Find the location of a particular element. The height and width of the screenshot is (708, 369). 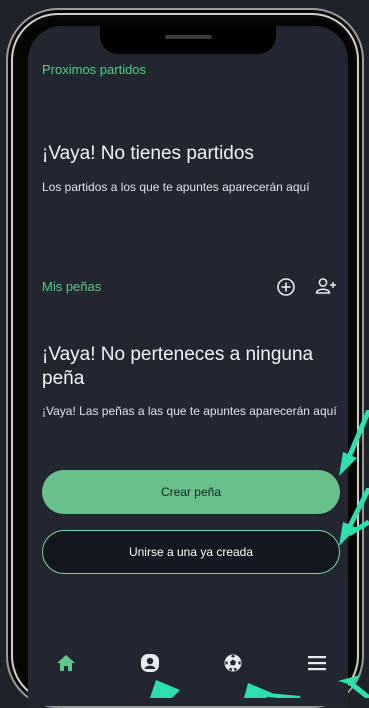

speaker-grille is located at coordinates (188, 37).